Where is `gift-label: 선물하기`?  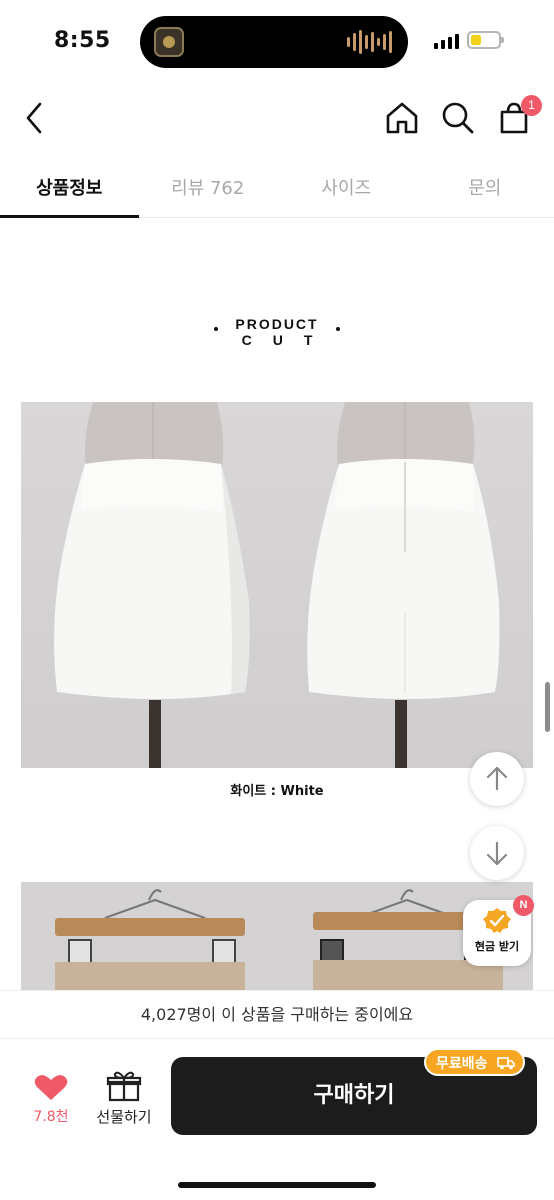
gift-label: 선물하기 is located at coordinates (124, 1117).